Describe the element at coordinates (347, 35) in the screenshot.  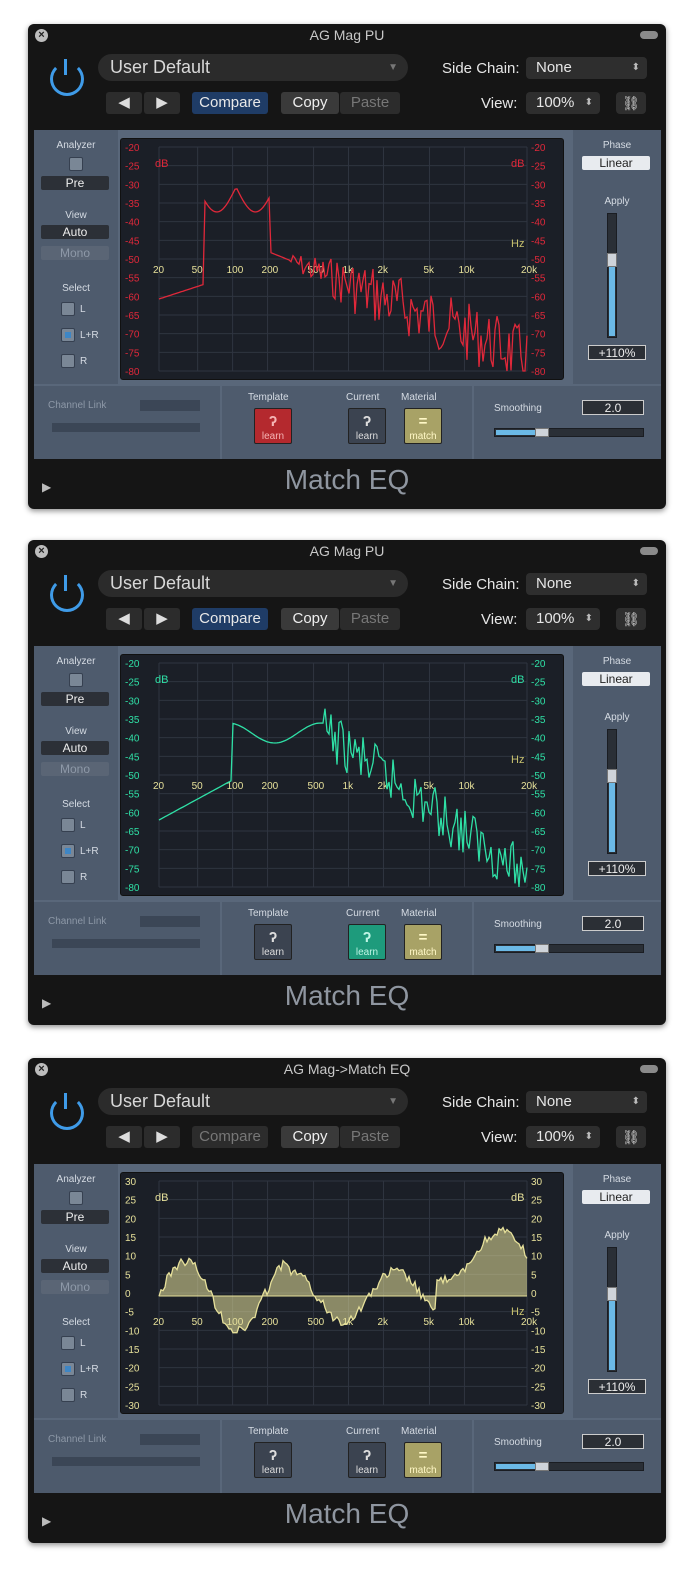
I see `window-title: AG Mag PU` at that location.